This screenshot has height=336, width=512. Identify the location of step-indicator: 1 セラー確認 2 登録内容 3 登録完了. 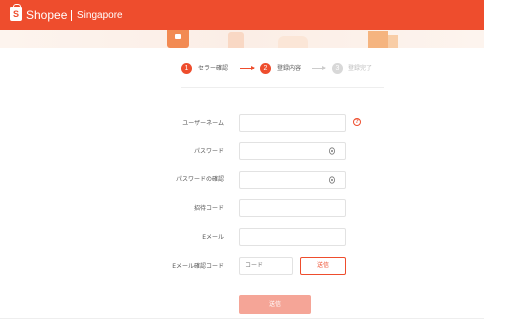
(286, 70).